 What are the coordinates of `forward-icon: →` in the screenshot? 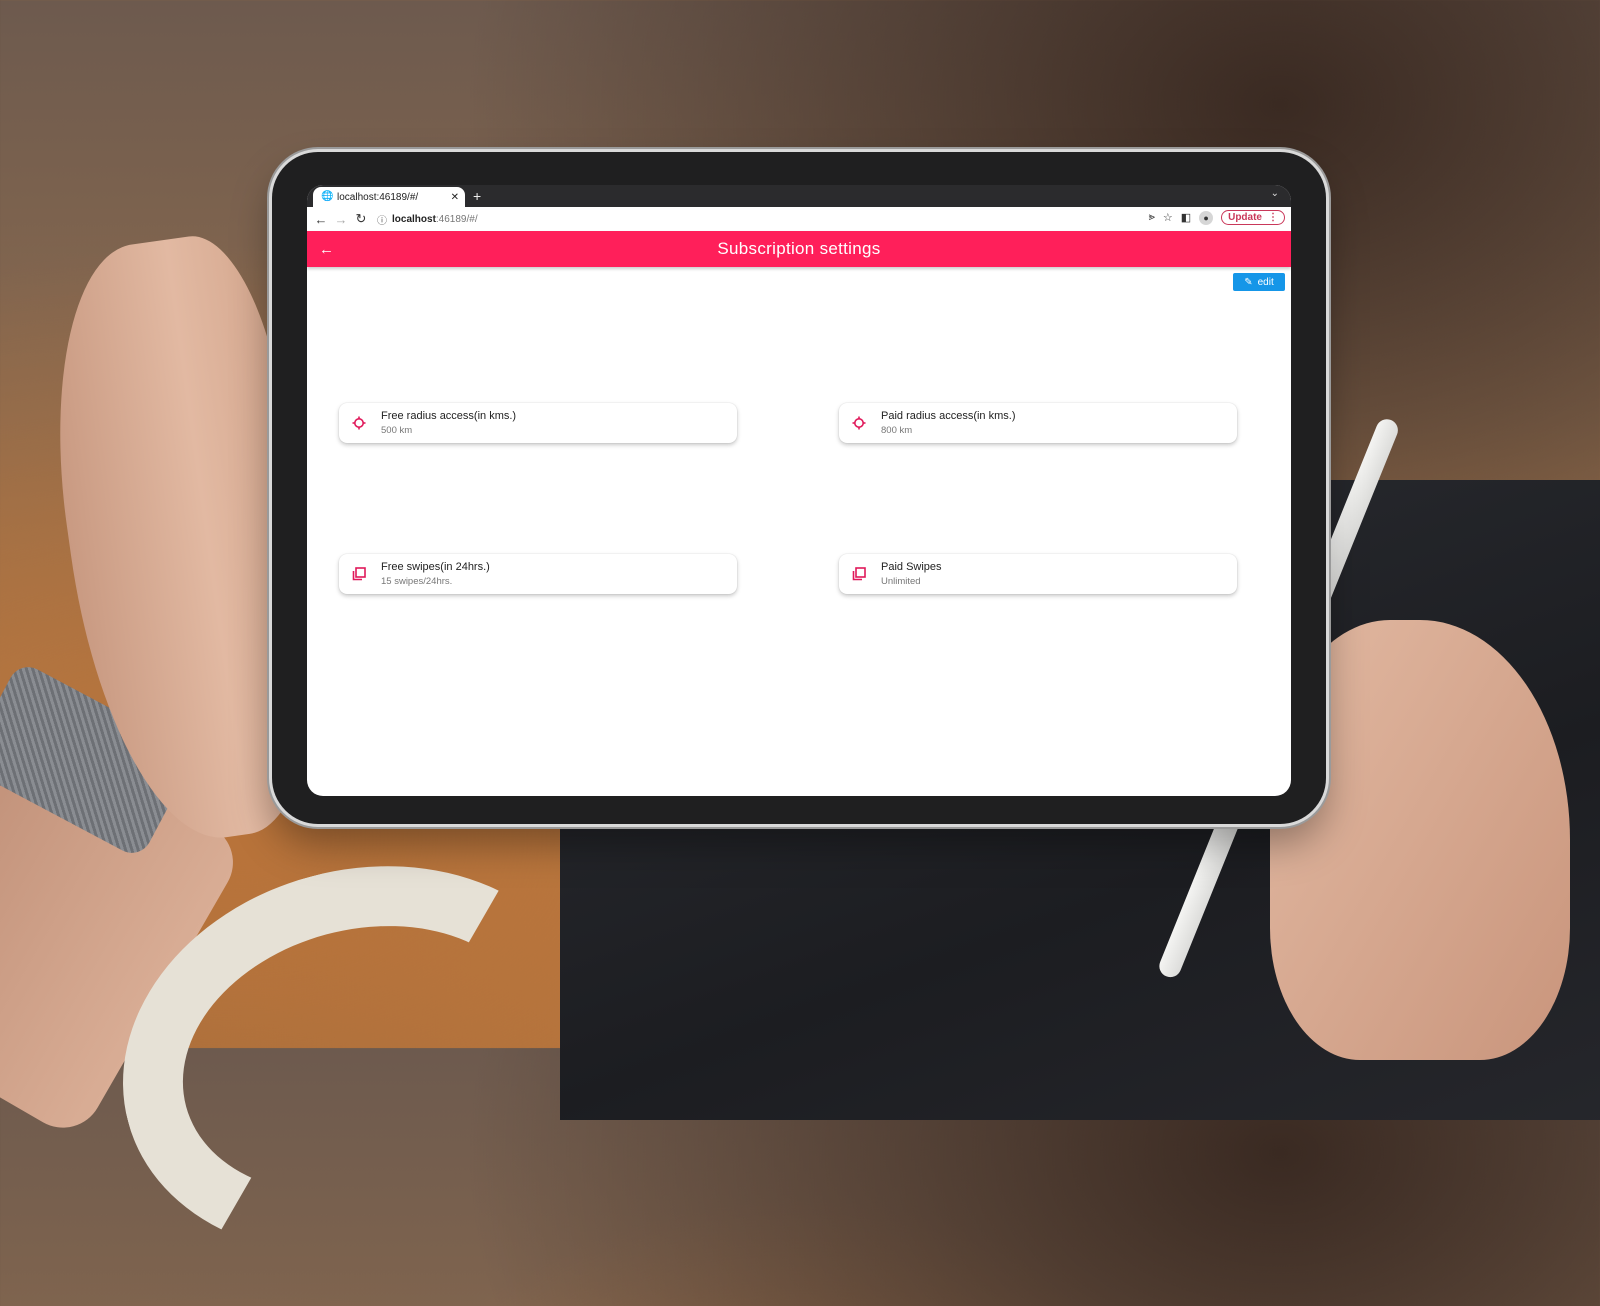 It's located at (341, 219).